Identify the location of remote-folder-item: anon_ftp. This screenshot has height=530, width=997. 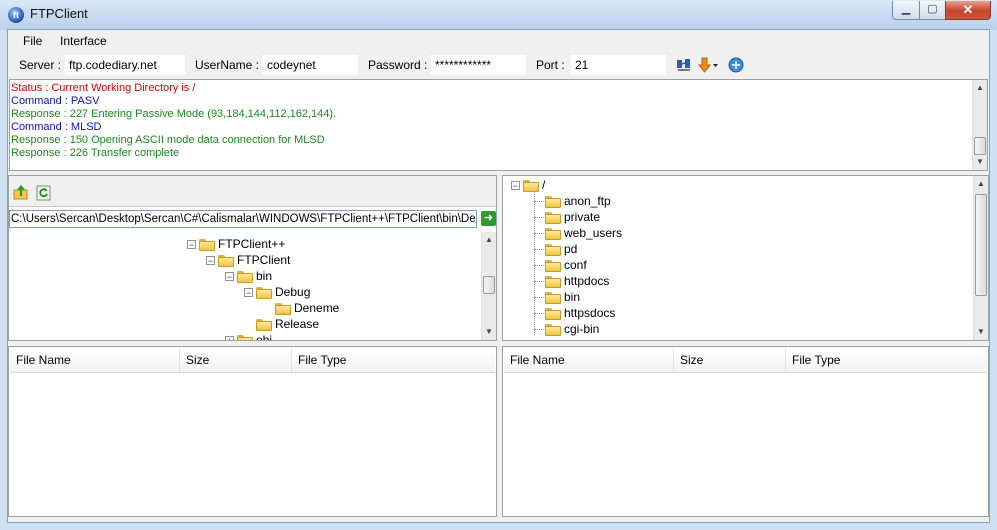
(578, 201).